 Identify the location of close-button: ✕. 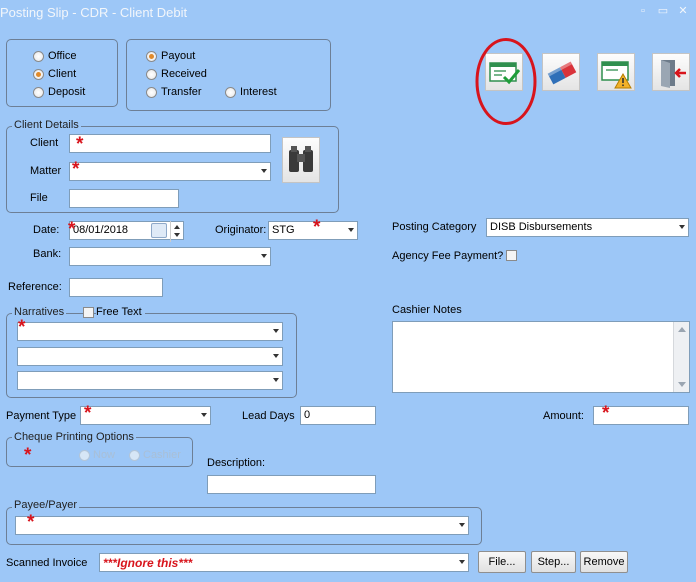
(683, 11).